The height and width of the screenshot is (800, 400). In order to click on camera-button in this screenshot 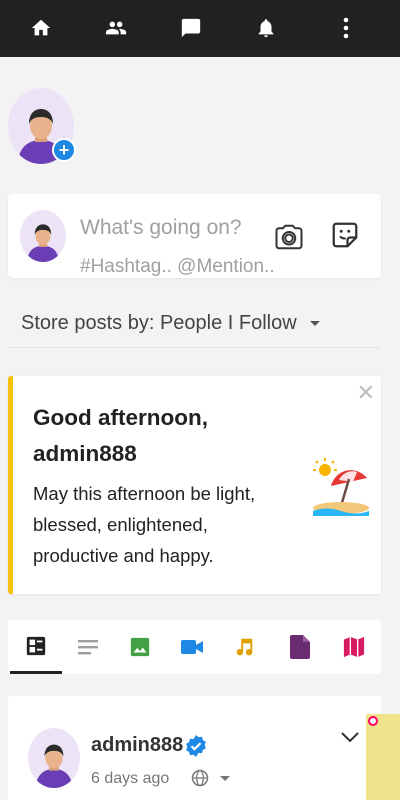, I will do `click(289, 237)`.